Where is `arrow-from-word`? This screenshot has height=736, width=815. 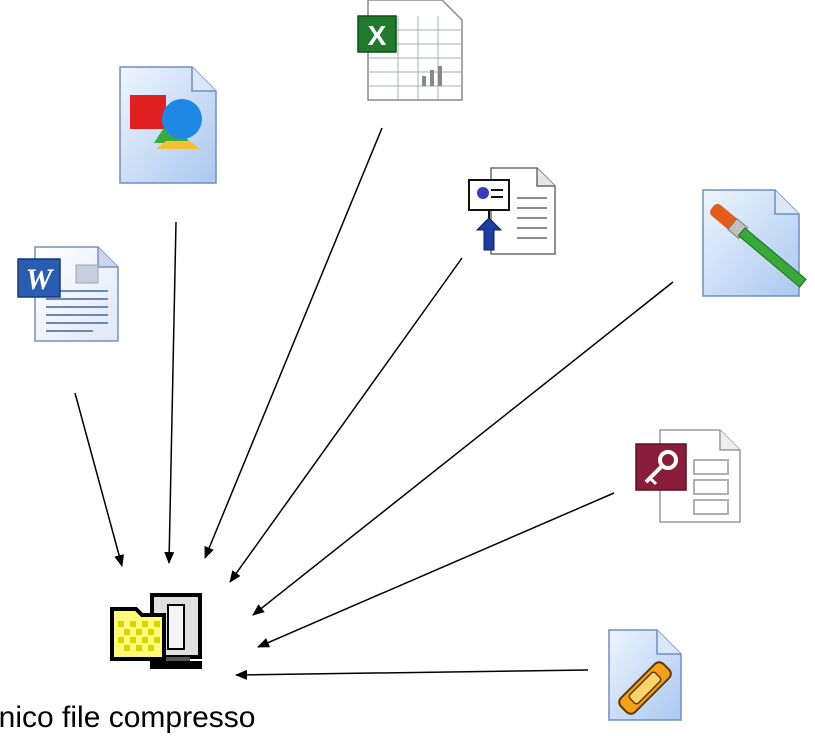 arrow-from-word is located at coordinates (99, 479).